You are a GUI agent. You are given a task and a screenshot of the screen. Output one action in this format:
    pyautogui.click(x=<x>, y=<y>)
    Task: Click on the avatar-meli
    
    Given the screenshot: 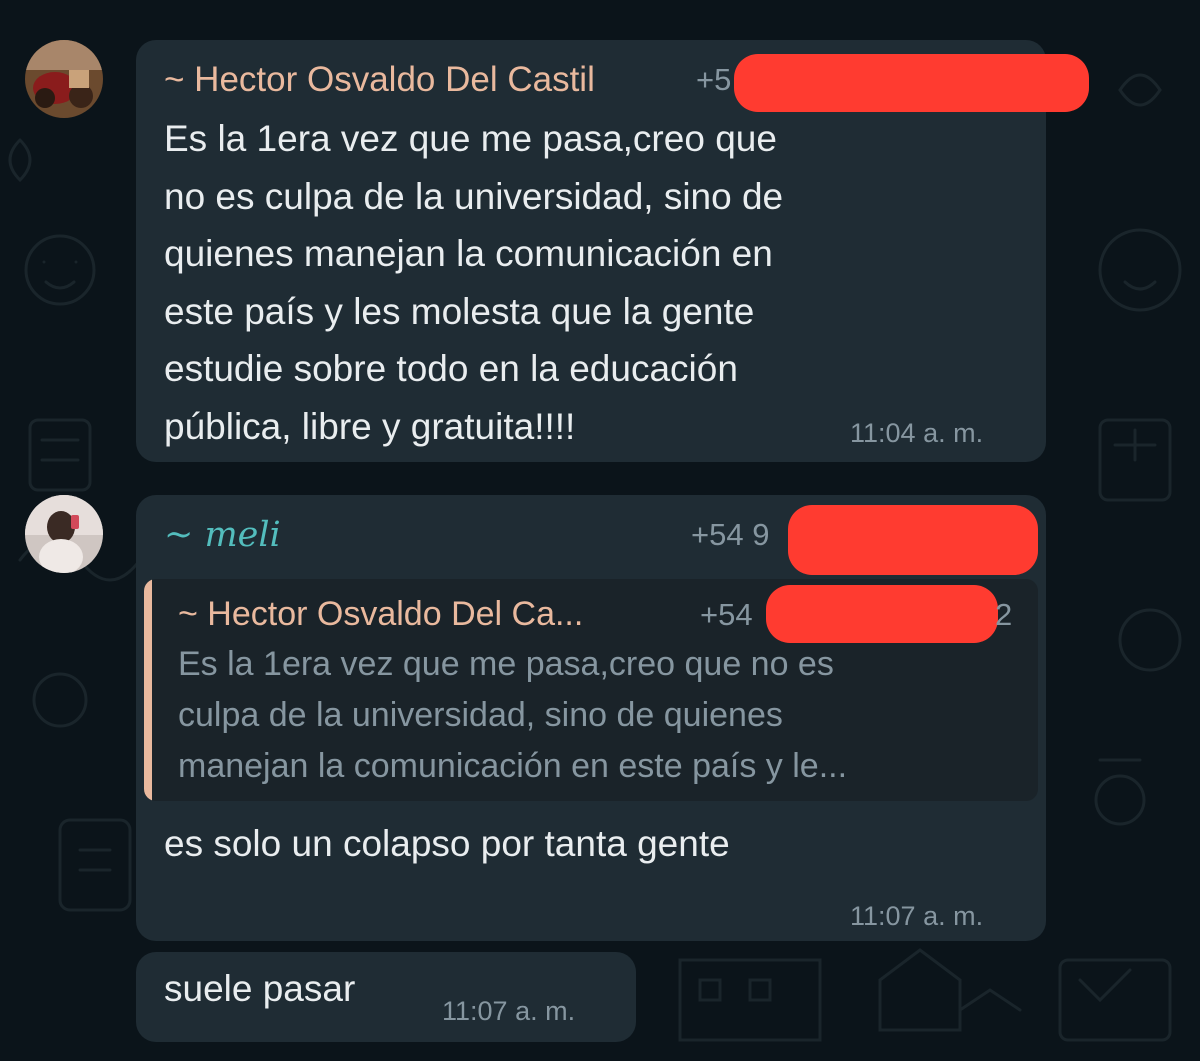 What is the action you would take?
    pyautogui.click(x=64, y=534)
    